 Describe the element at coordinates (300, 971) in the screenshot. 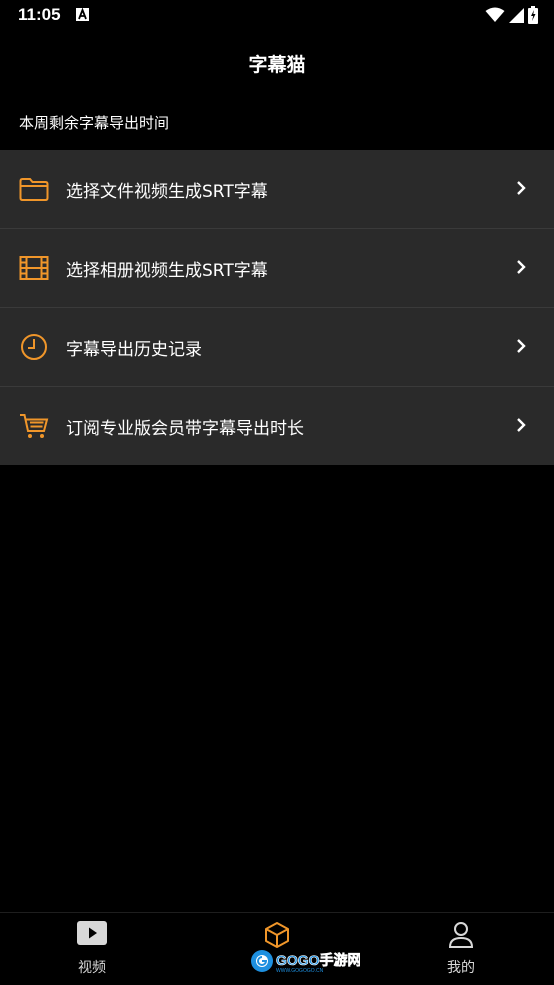

I see `svg-text: WWW.GOGOGO.CN` at that location.